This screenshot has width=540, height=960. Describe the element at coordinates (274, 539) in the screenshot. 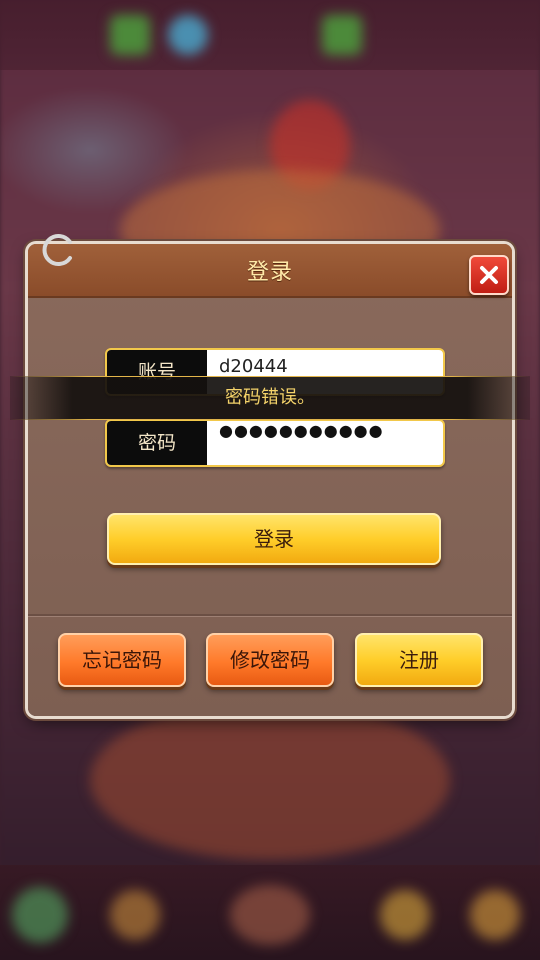

I see `login-button: 登录` at that location.